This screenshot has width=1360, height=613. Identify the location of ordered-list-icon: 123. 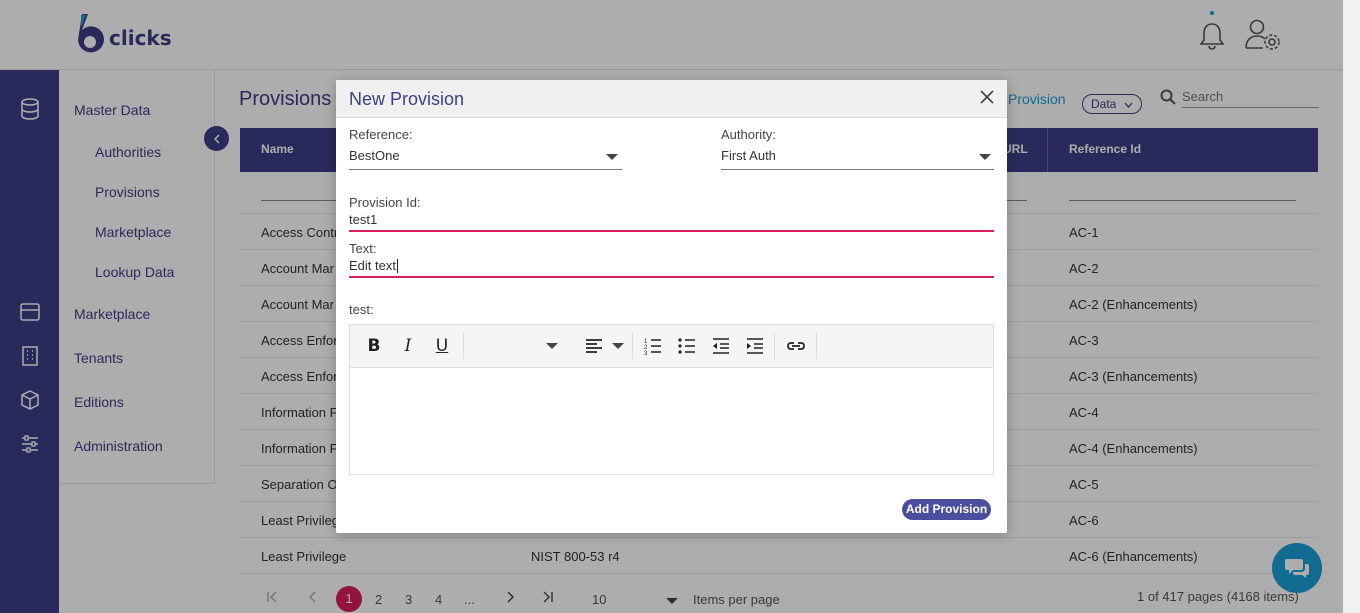
(653, 346).